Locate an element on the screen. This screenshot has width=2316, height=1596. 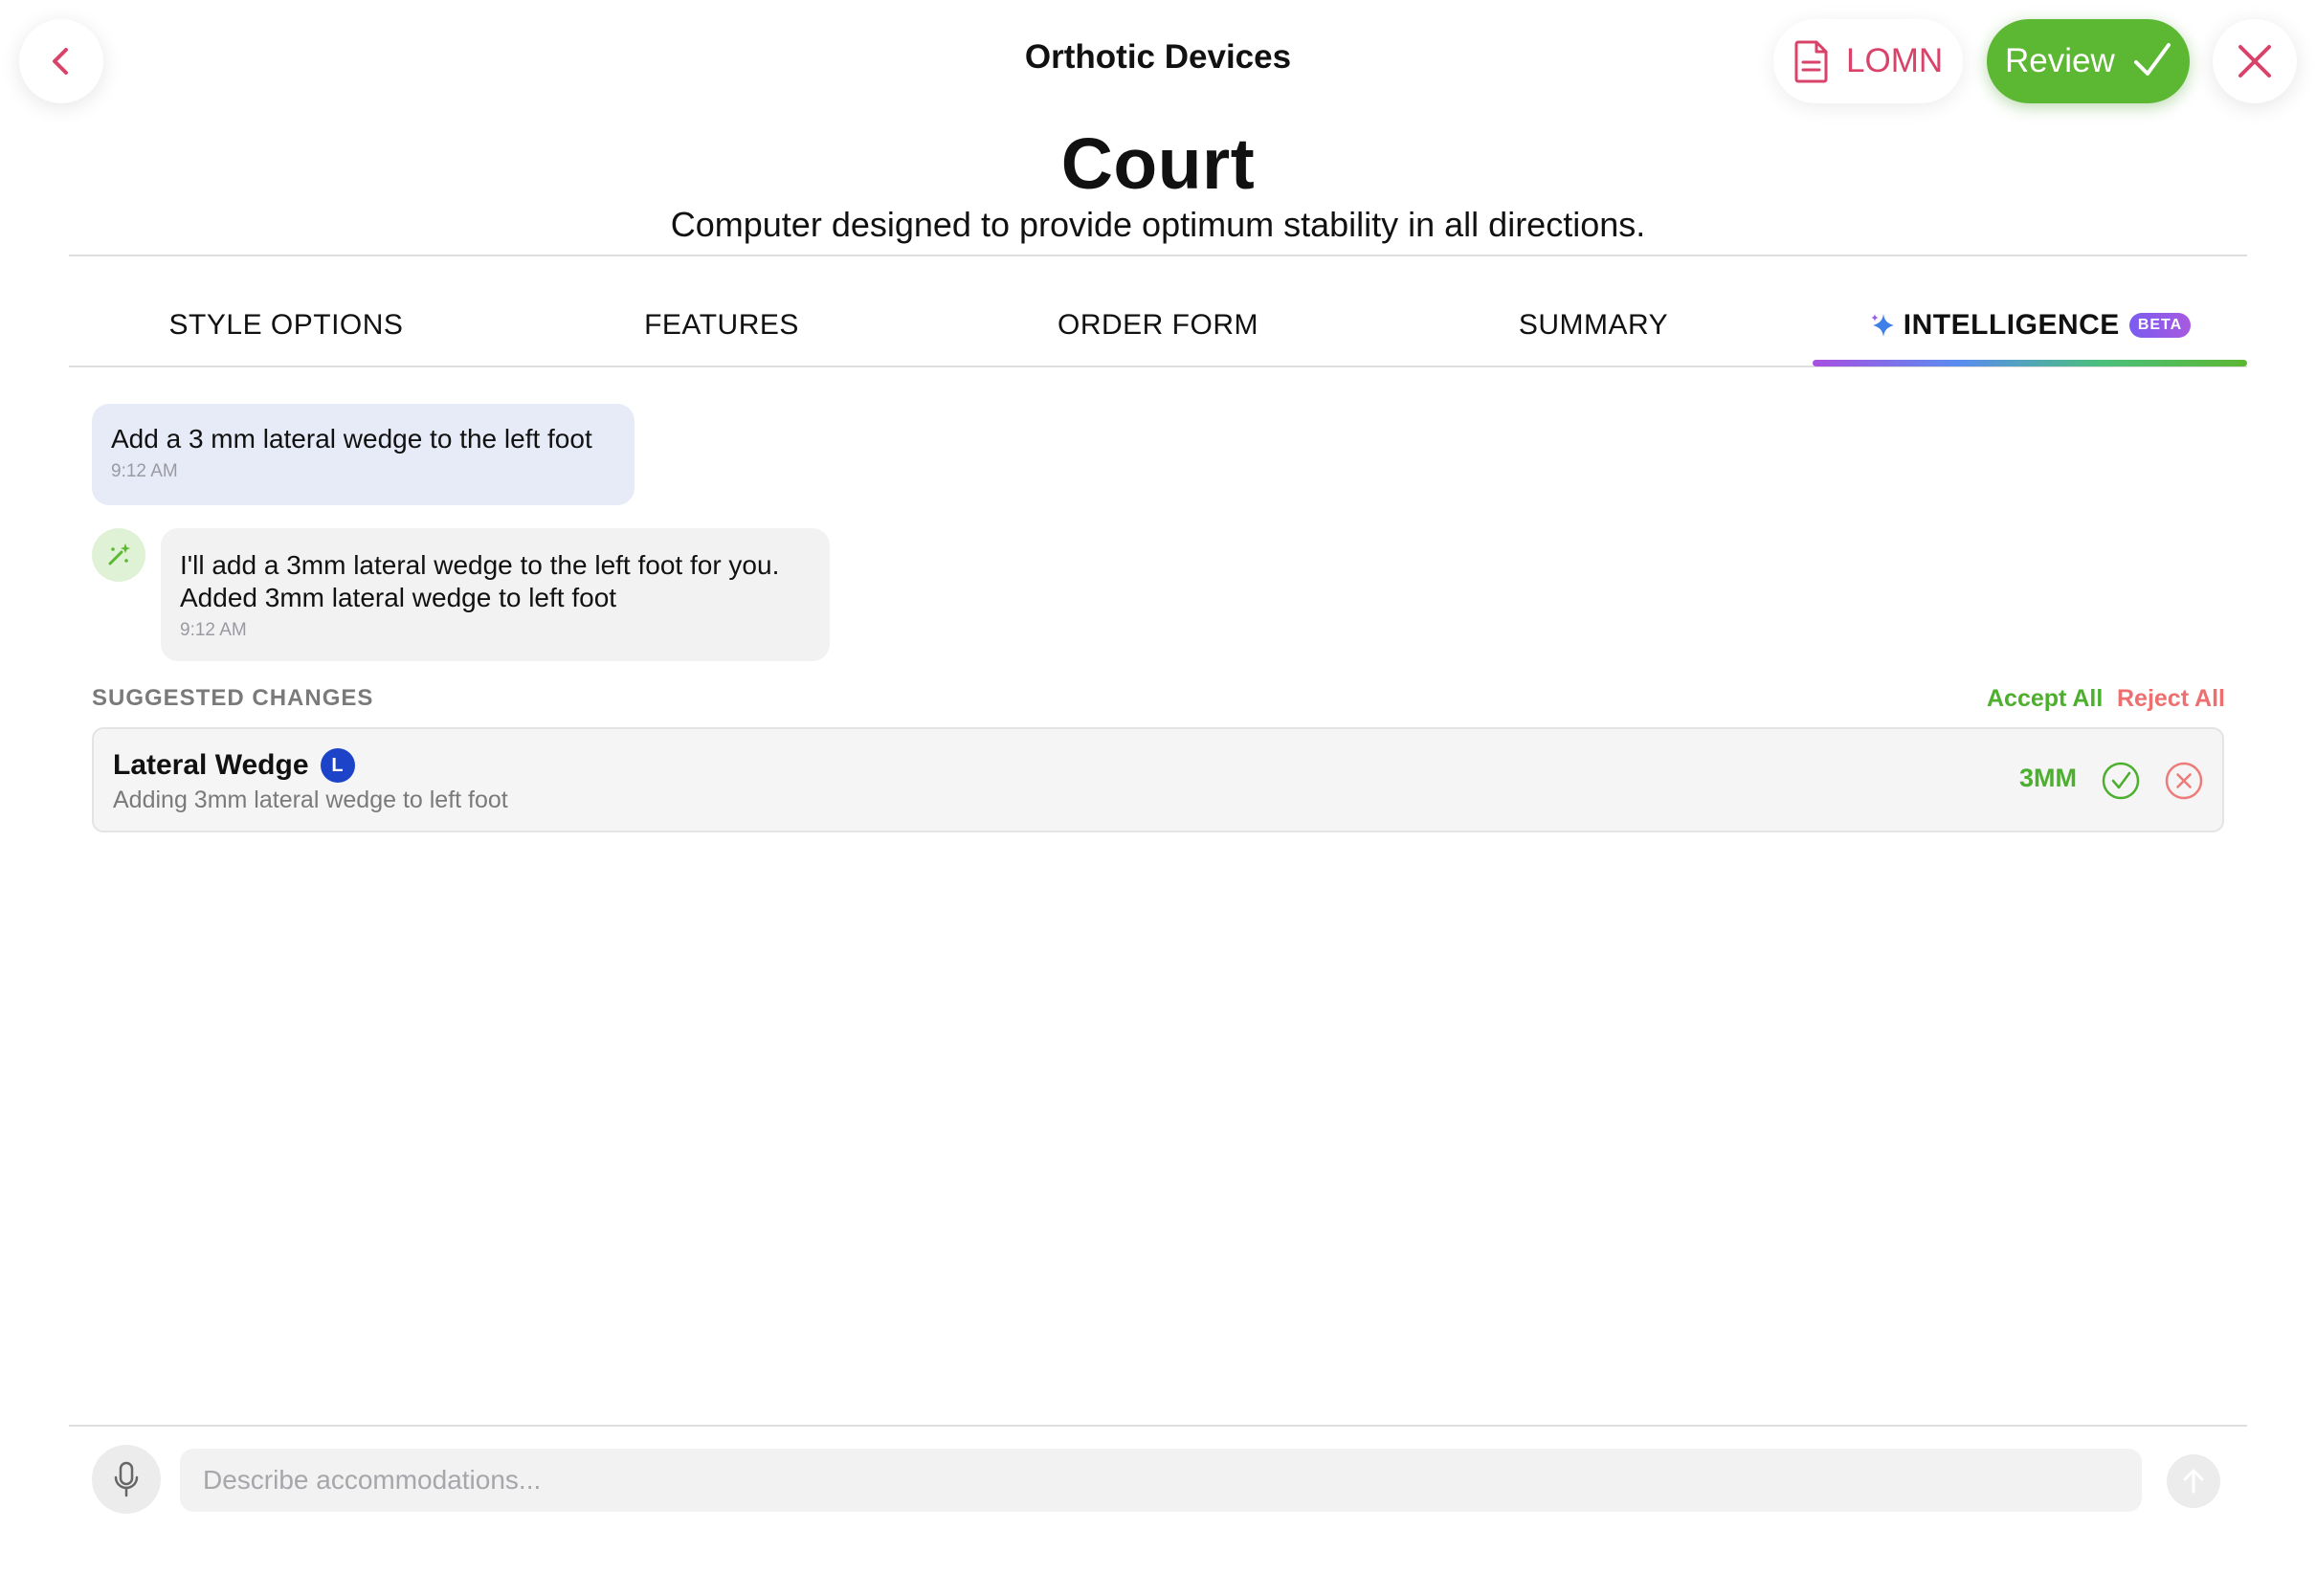
tab-order-form: ORDER FORM is located at coordinates (1158, 325).